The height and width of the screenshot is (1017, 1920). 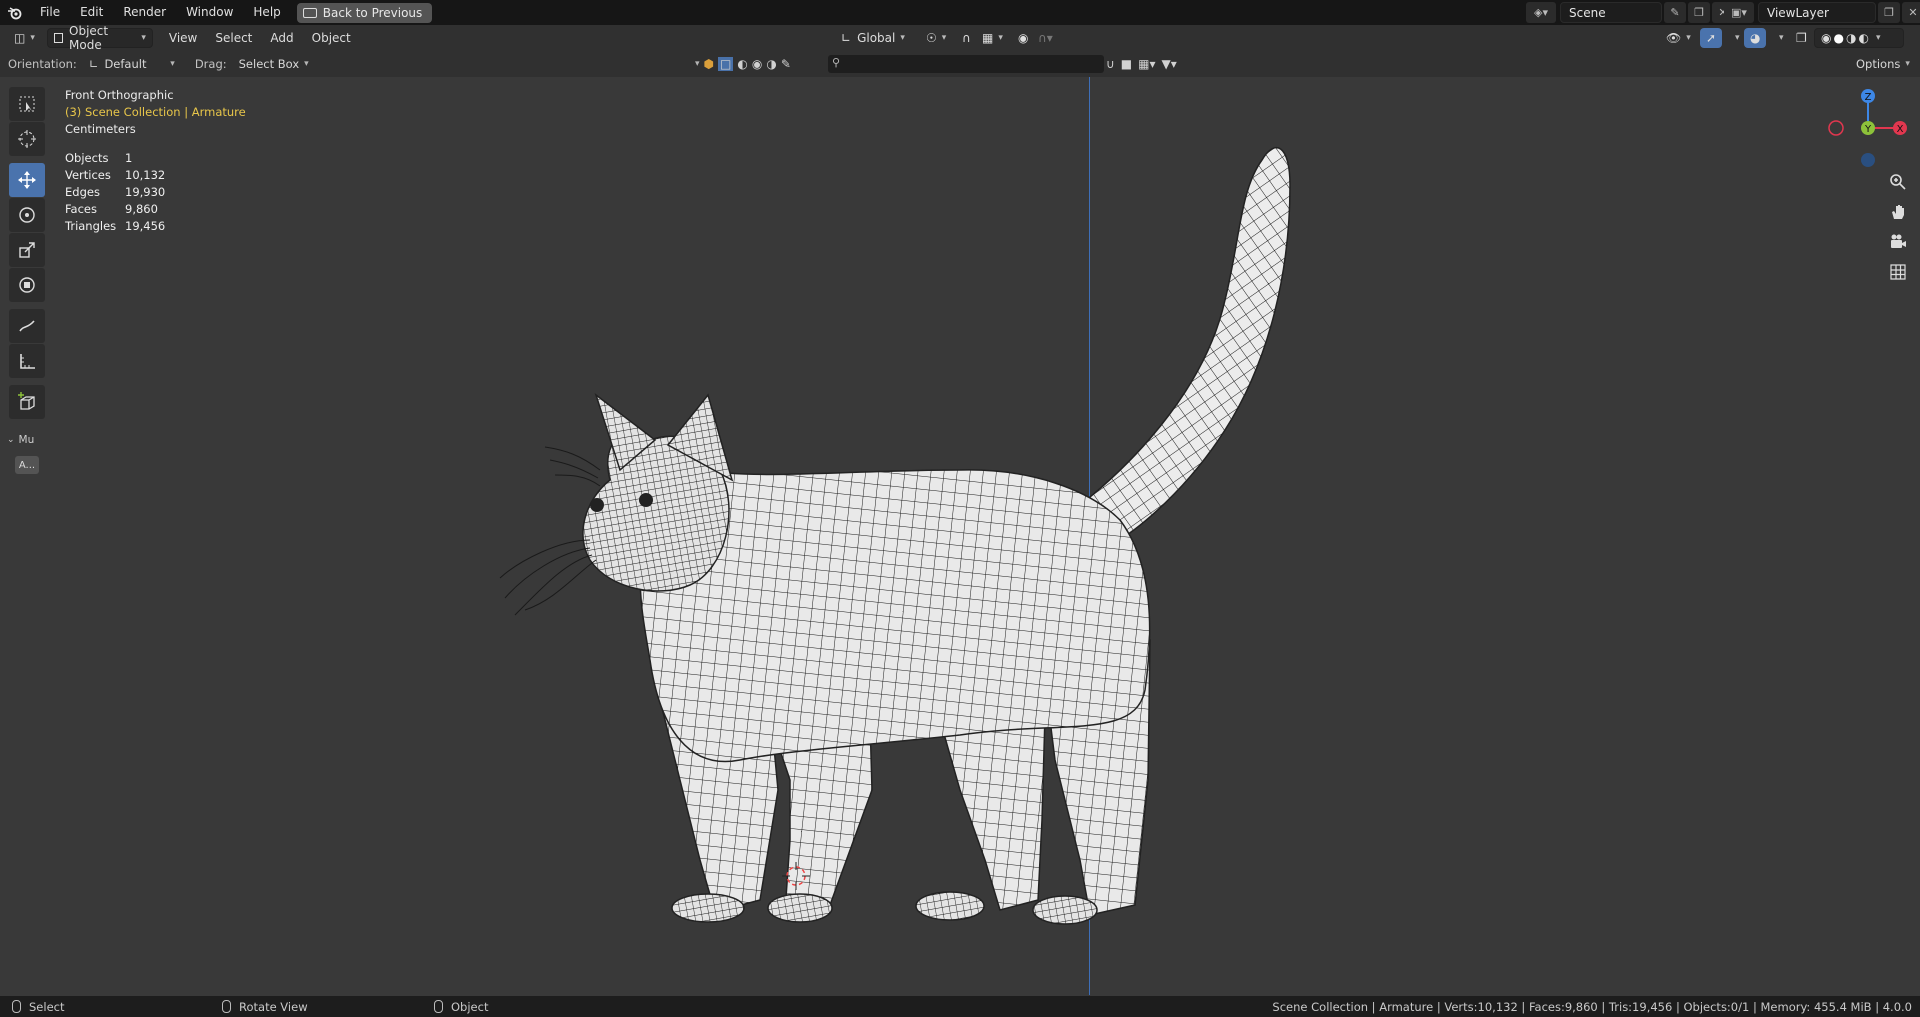 I want to click on status-select-hint: Select, so click(x=38, y=1007).